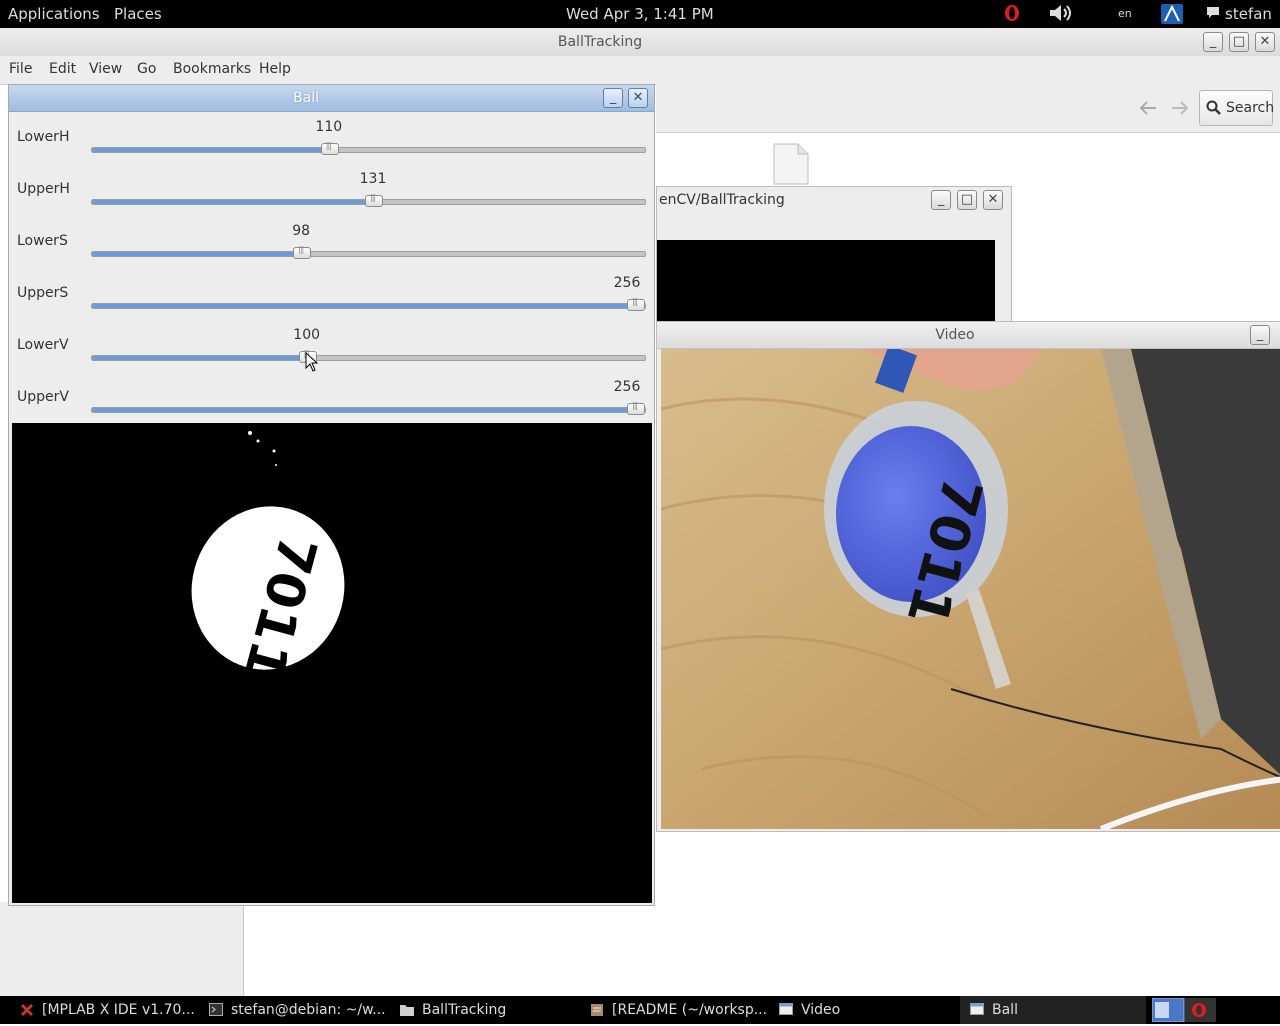 The image size is (1280, 1026). I want to click on accessibility-icon, so click(1172, 16).